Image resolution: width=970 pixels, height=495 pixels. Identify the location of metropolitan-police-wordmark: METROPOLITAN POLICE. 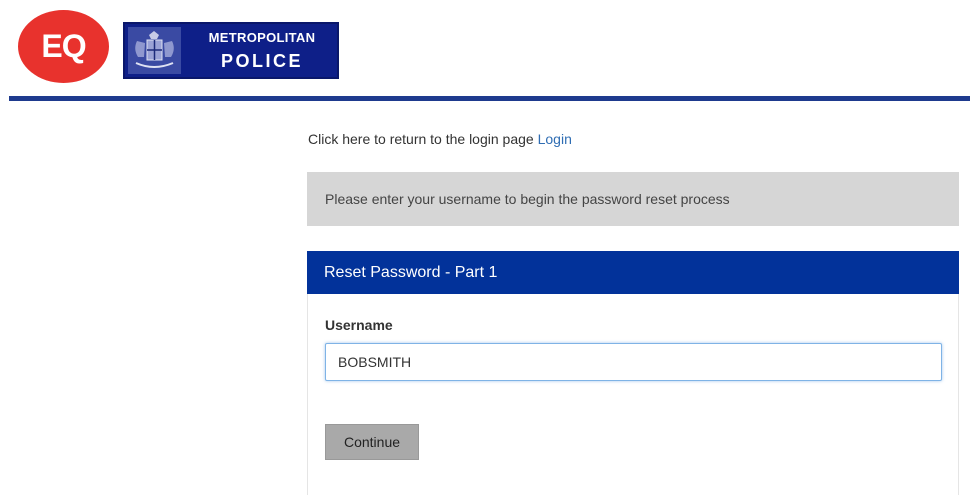
(262, 51).